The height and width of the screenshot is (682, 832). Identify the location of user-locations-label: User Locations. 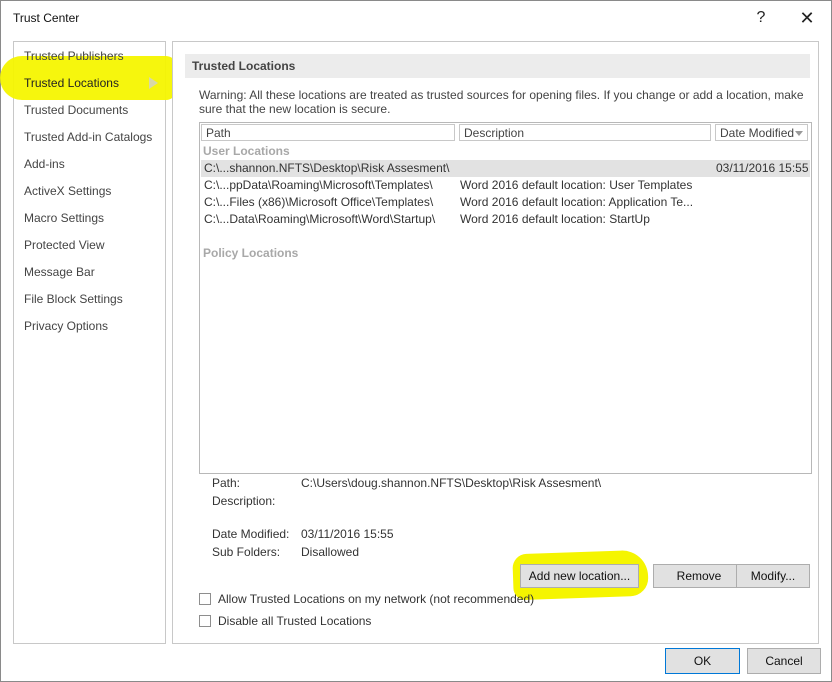
(246, 151).